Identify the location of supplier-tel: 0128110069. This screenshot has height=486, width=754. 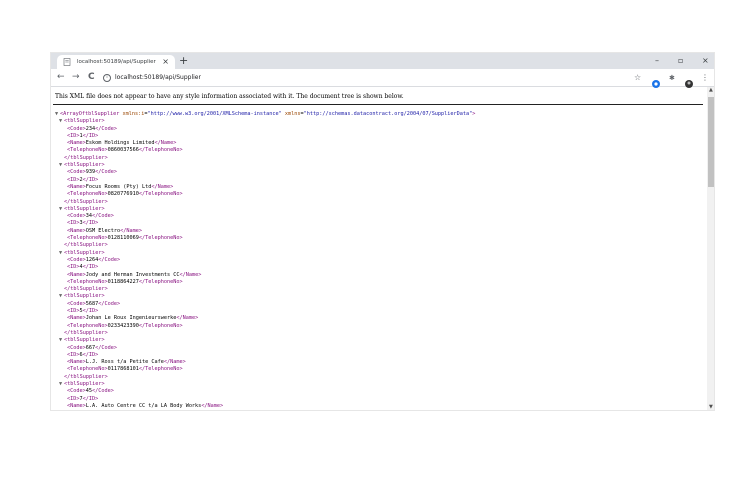
(123, 238).